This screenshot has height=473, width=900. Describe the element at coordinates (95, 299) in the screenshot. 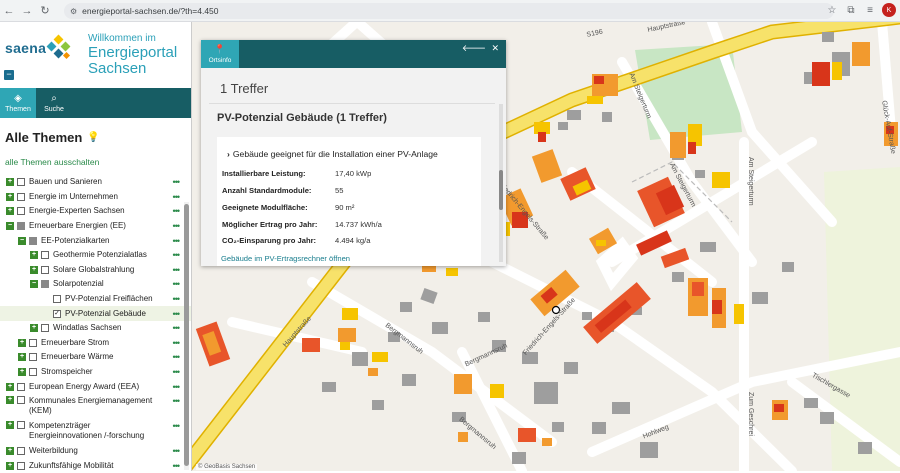

I see `tree-item-pv-freiflaechen: PV-Potenzial Freiflächen •••` at that location.